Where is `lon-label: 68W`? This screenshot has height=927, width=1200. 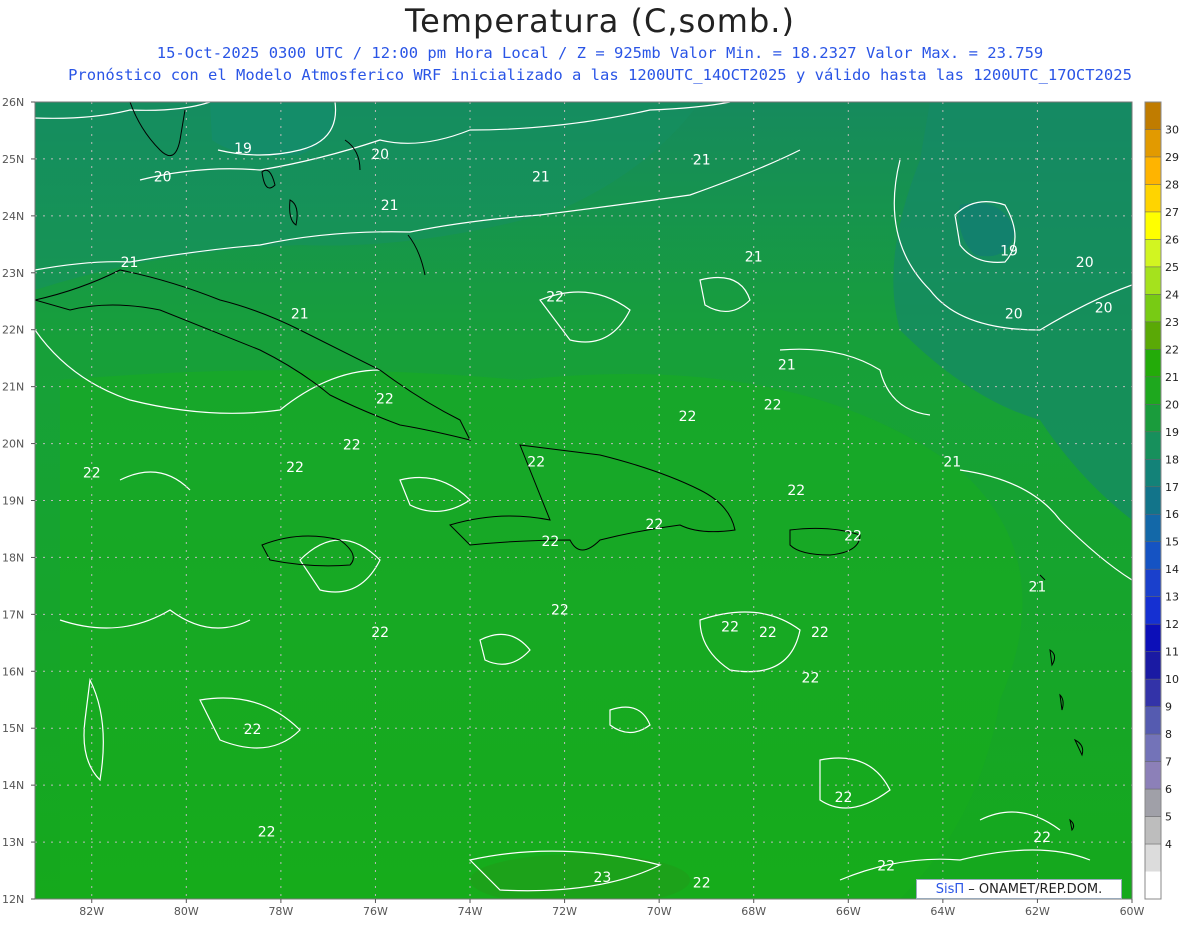 lon-label: 68W is located at coordinates (753, 911).